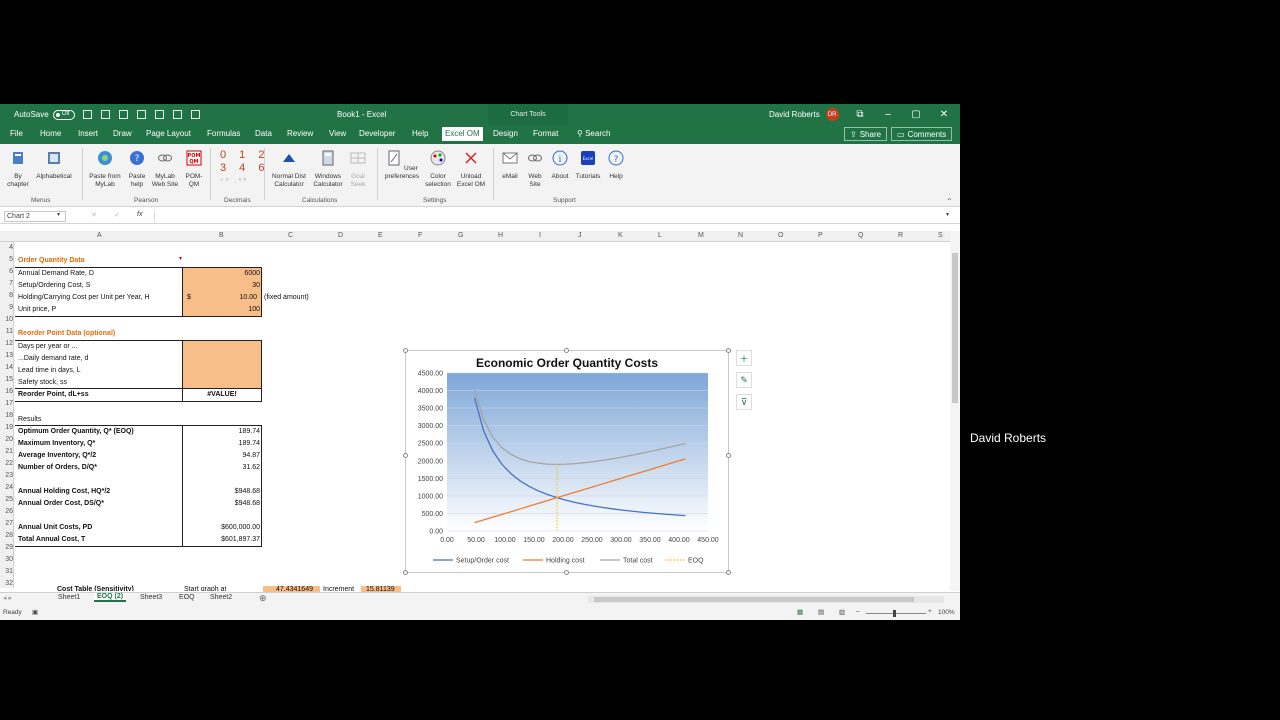 The height and width of the screenshot is (720, 1280). Describe the element at coordinates (61, 503) in the screenshot. I see `cell-a25: Annual Order Cost, DS/Q*` at that location.